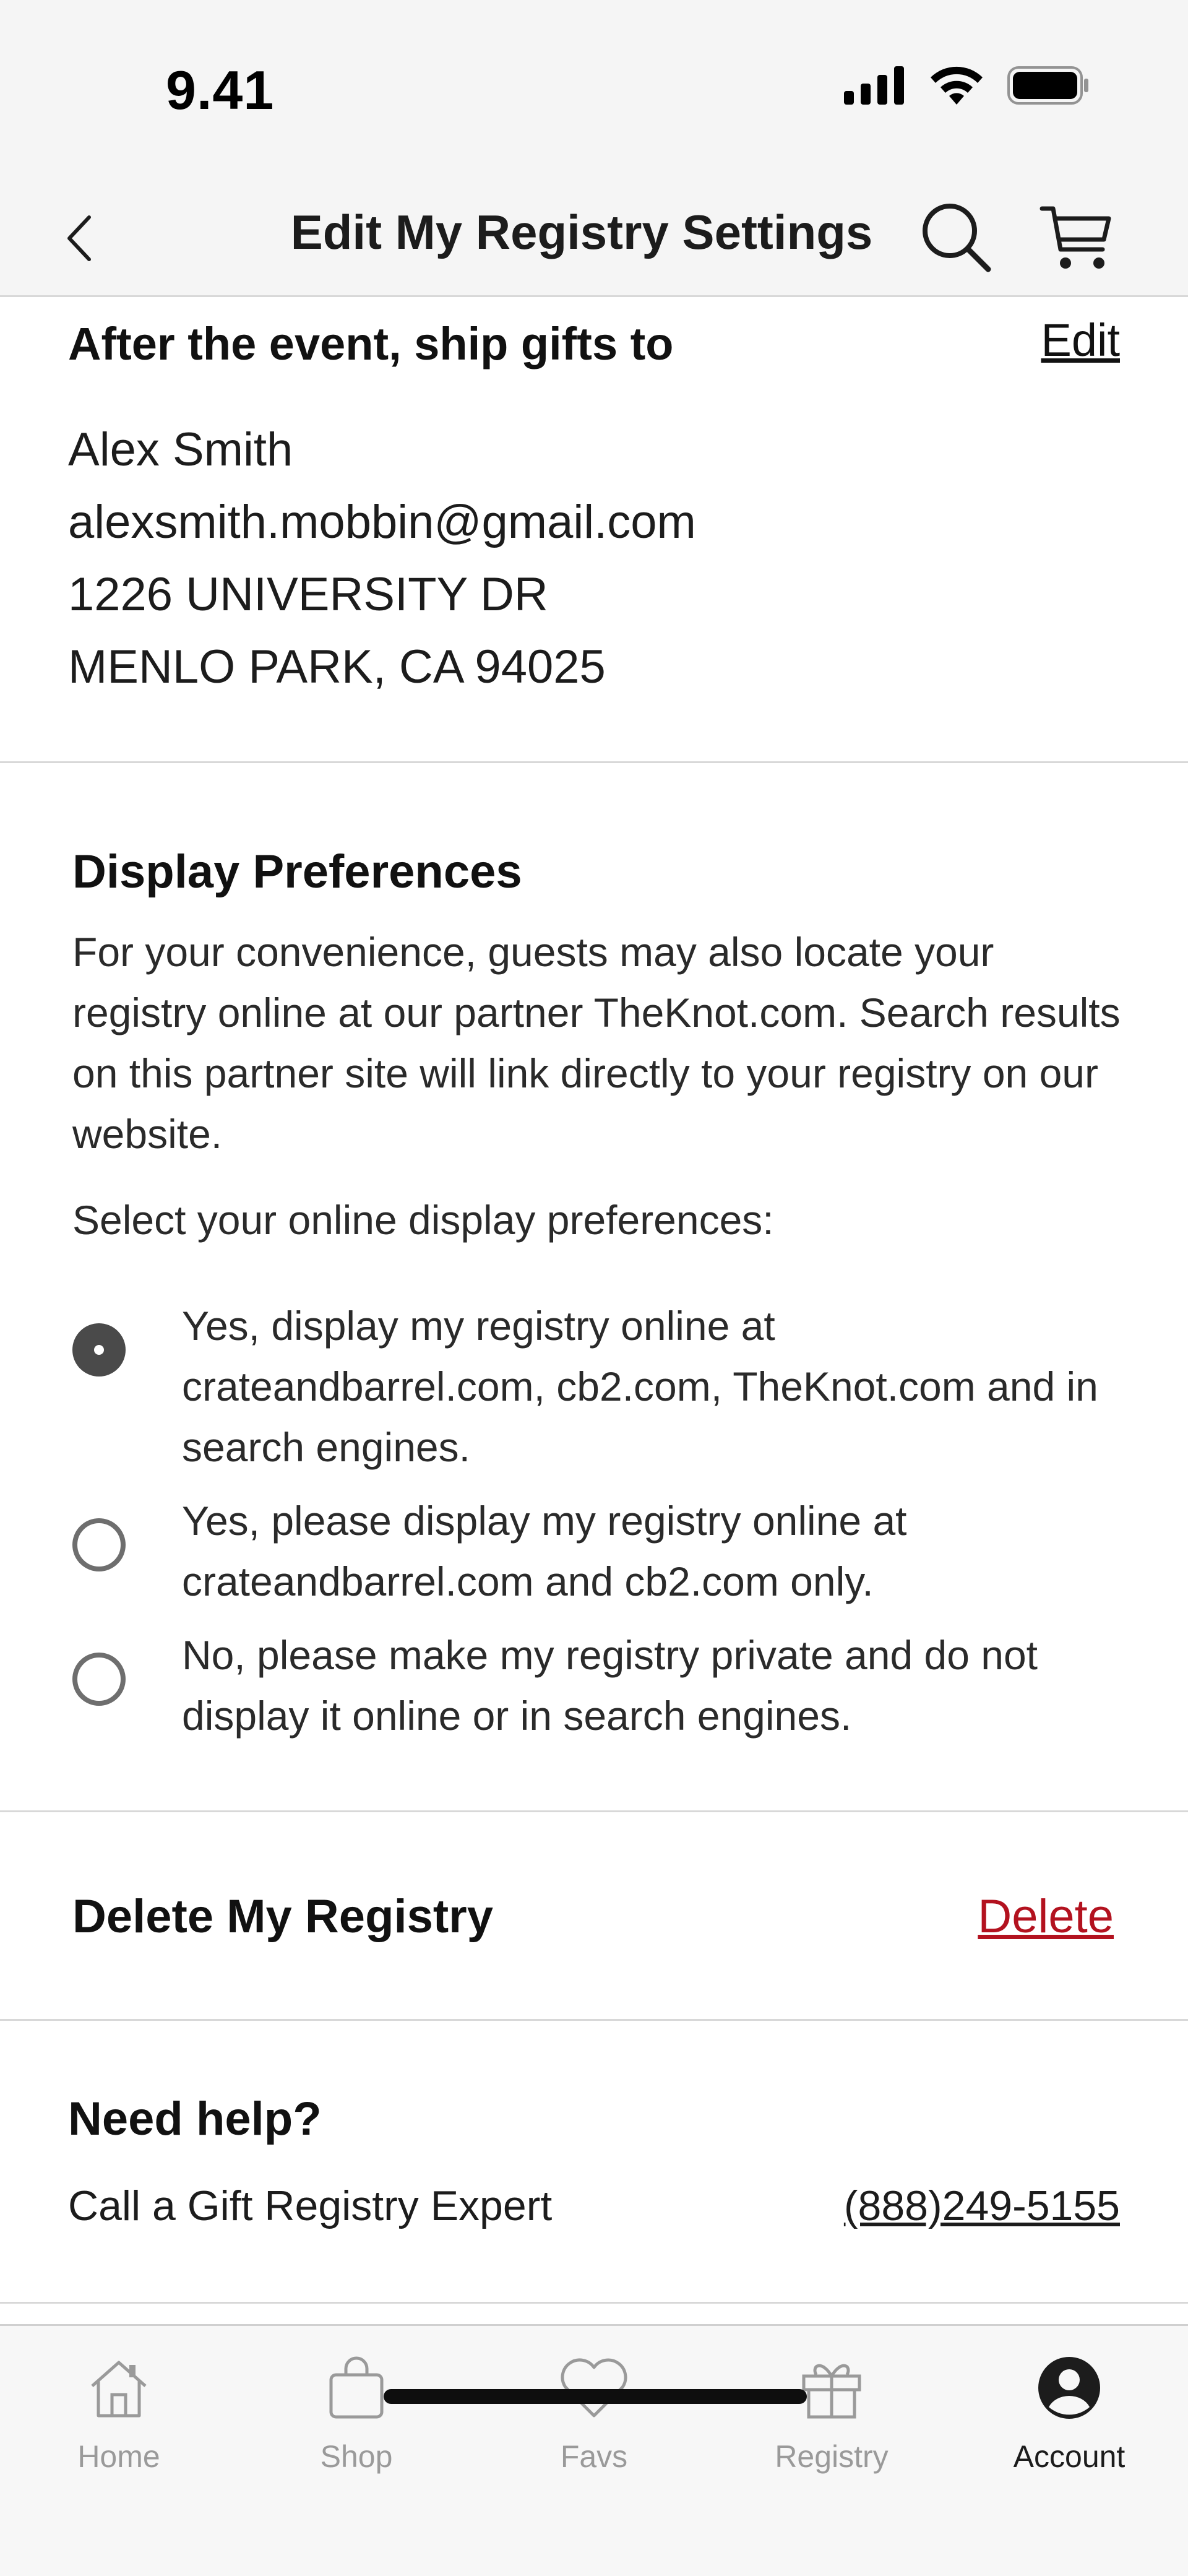  Describe the element at coordinates (371, 344) in the screenshot. I see `ship-after-event-heading: After the event, ship gifts to` at that location.